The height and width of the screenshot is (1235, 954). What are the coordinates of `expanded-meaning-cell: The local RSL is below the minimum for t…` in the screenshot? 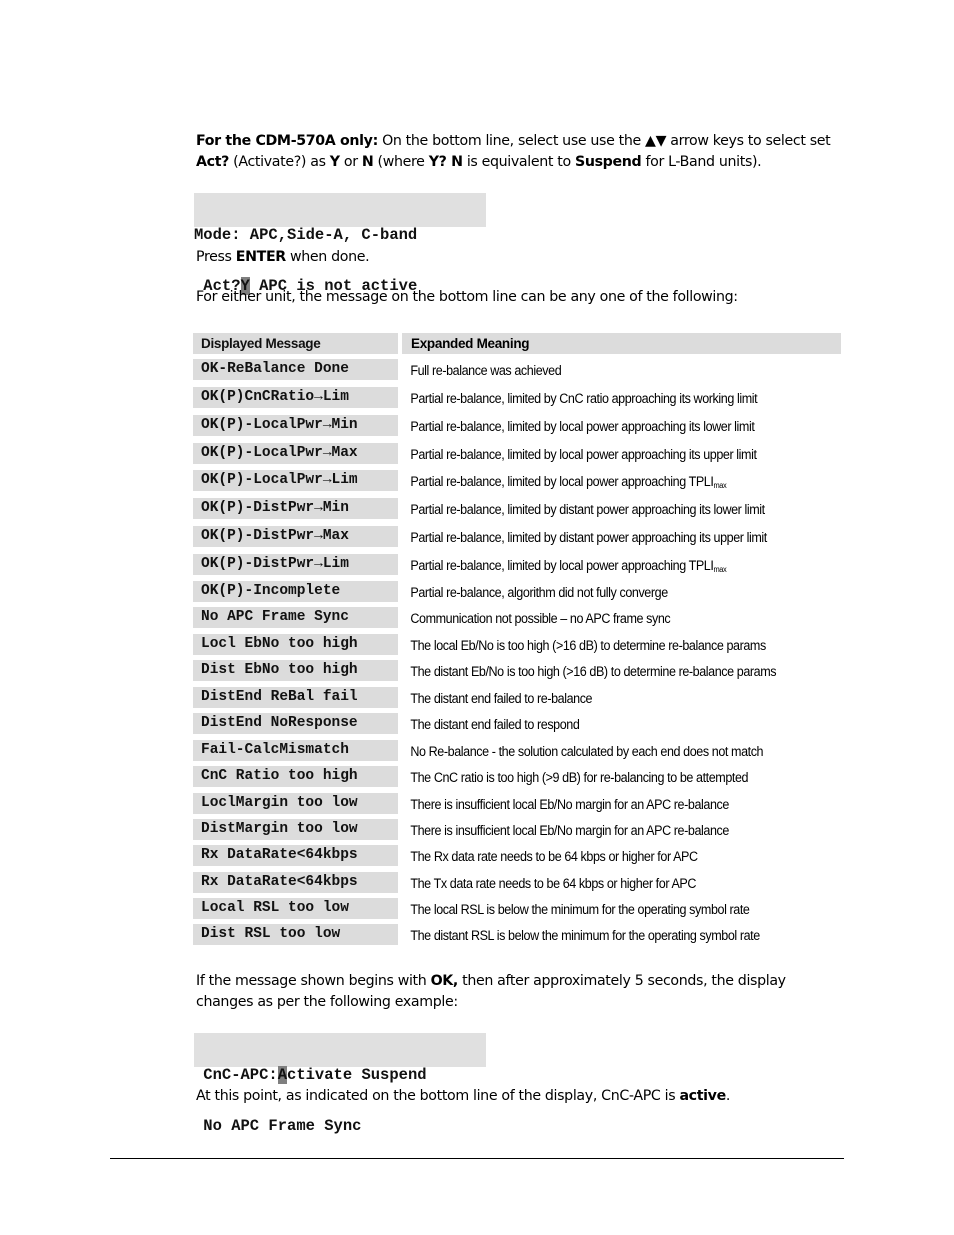 It's located at (606, 908).